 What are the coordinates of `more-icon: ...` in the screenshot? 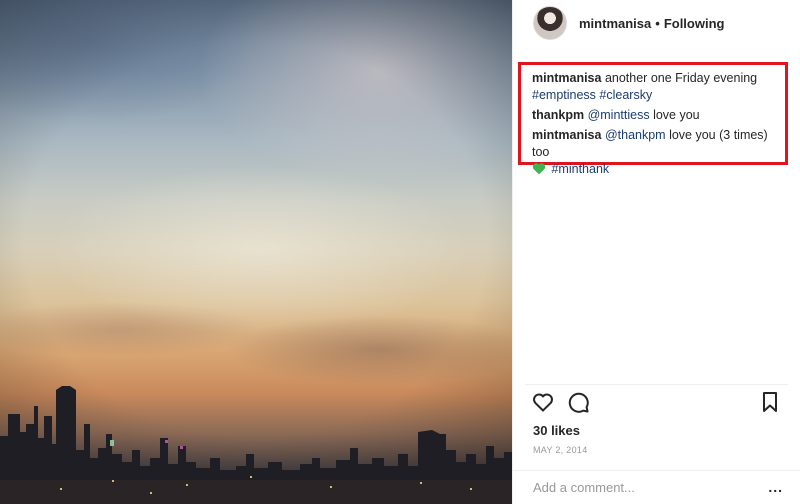 It's located at (775, 487).